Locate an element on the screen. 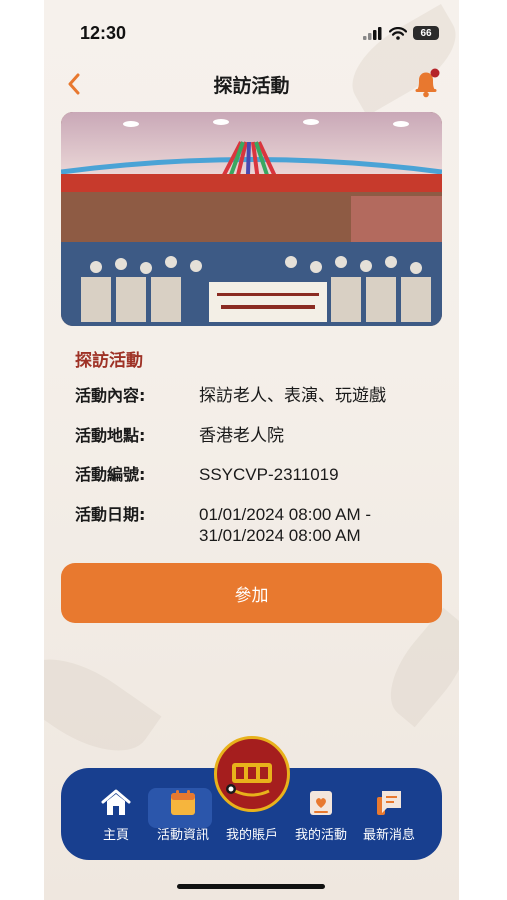 The height and width of the screenshot is (900, 507). event-date-end: 31/01/2024 08:00 AM is located at coordinates (280, 535).